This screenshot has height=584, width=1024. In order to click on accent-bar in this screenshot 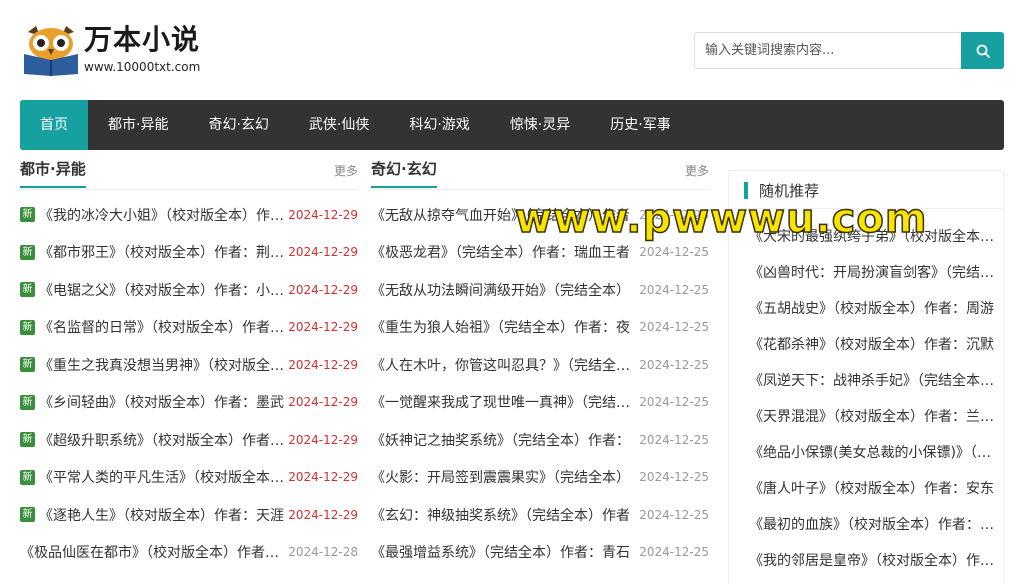, I will do `click(746, 190)`.